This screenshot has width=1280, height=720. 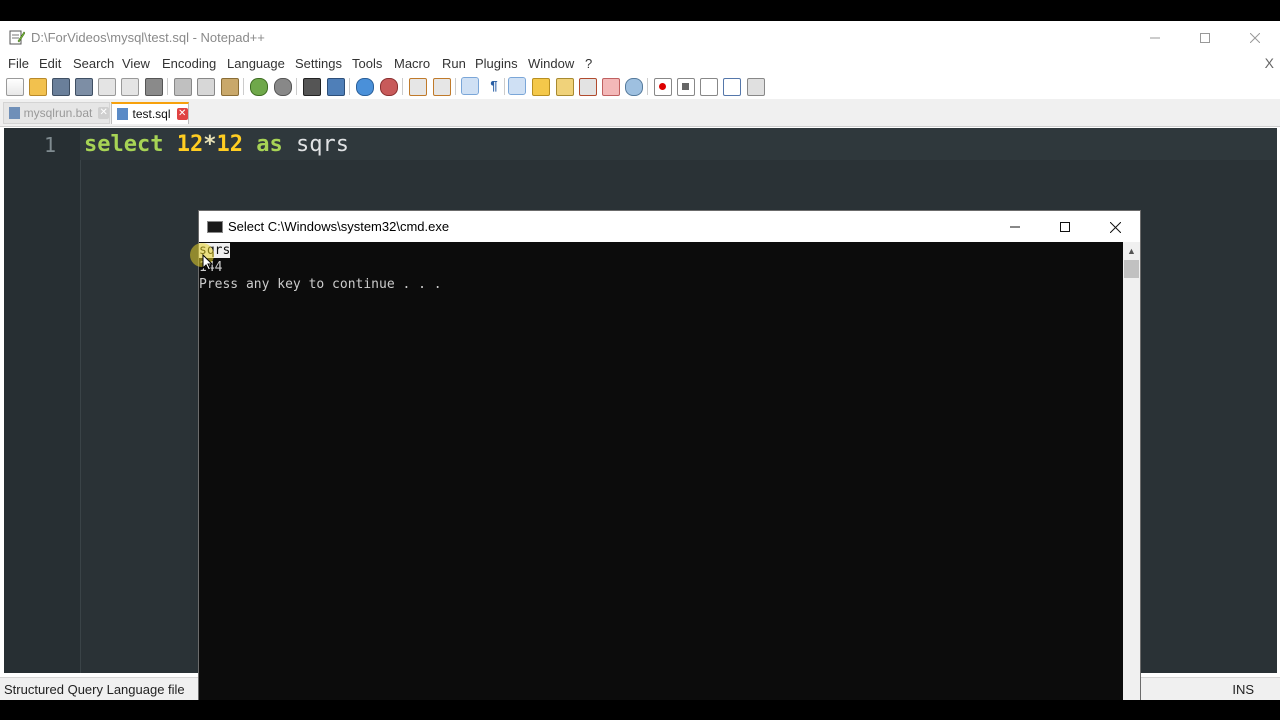 I want to click on minimize-button, so click(x=1155, y=38).